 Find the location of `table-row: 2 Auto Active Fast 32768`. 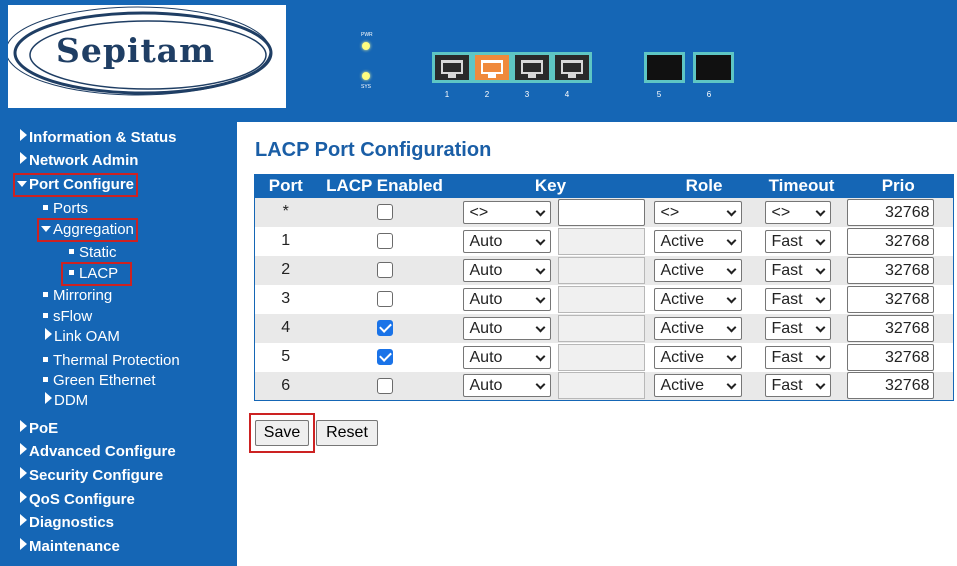

table-row: 2 Auto Active Fast 32768 is located at coordinates (604, 270).